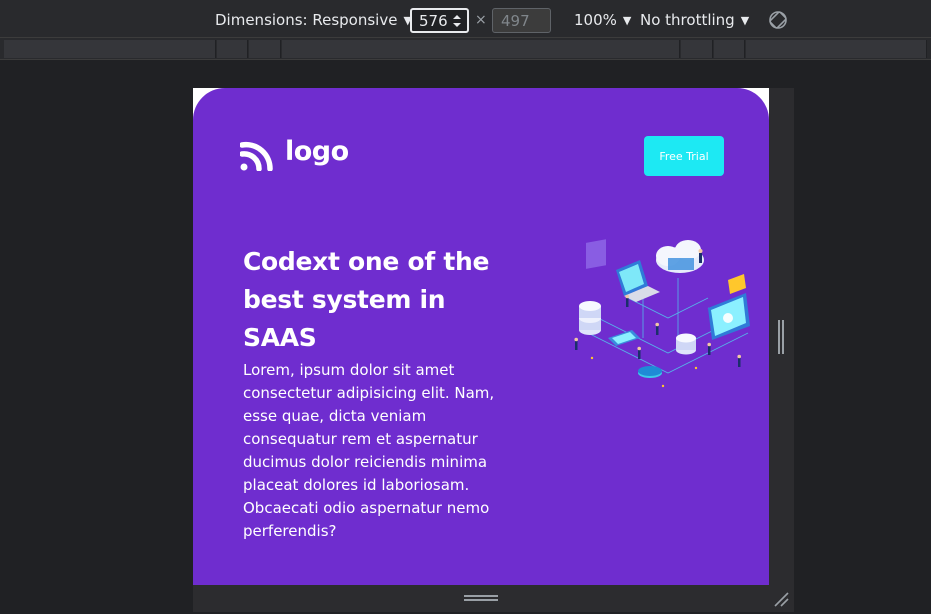 The height and width of the screenshot is (614, 931). Describe the element at coordinates (258, 154) in the screenshot. I see `logo-icon` at that location.